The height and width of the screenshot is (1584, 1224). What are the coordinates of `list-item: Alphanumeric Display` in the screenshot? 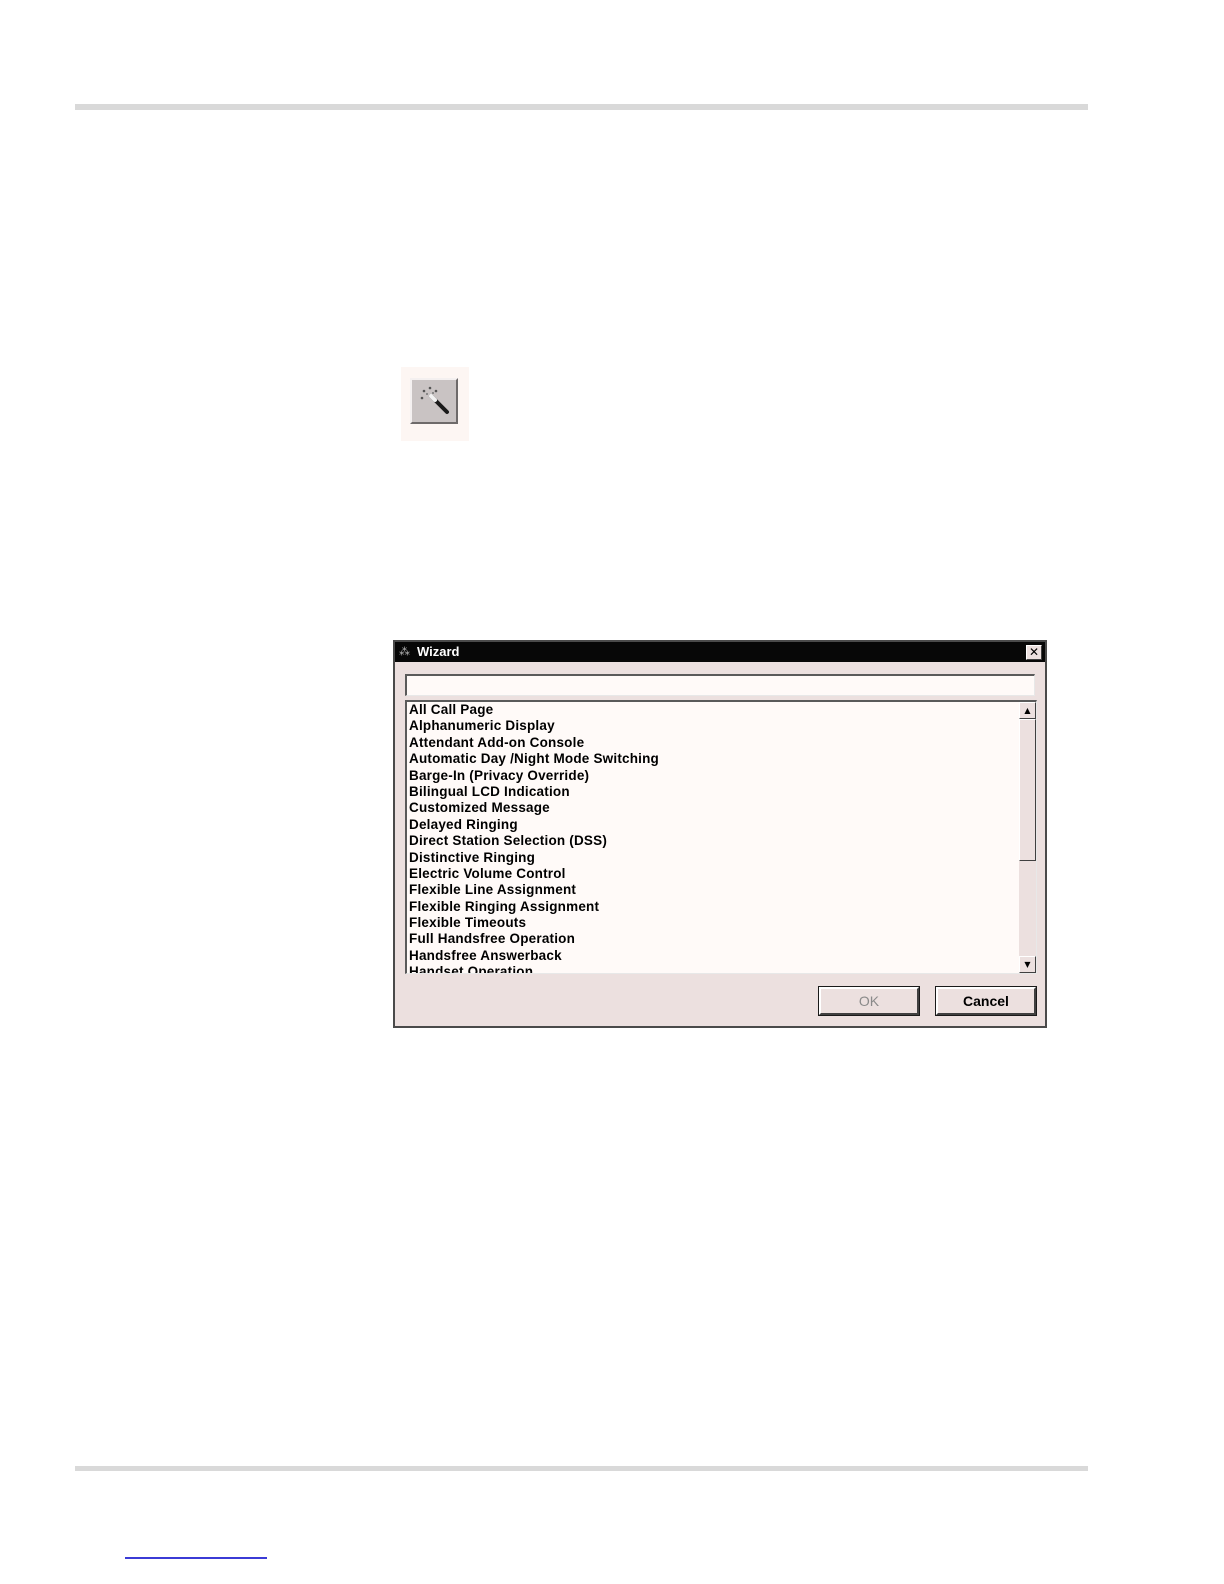 It's located at (713, 726).